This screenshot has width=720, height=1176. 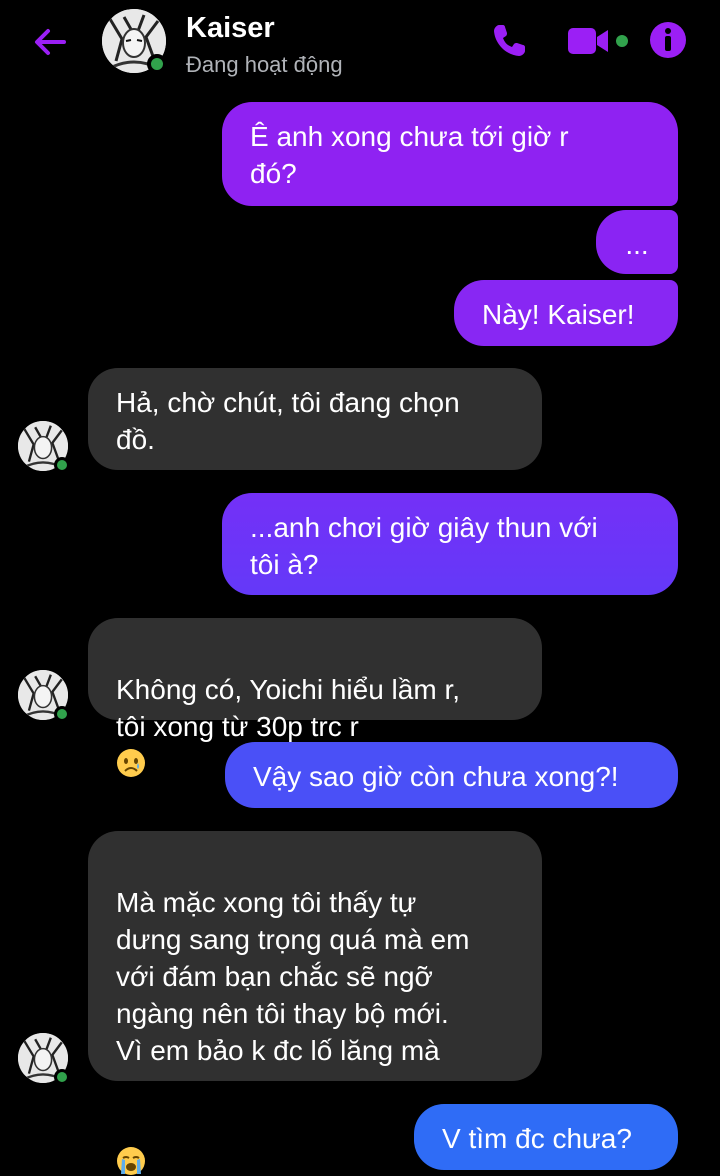 What do you see at coordinates (315, 419) in the screenshot?
I see `message-incoming: Hả, chờ chút, tôi đang chọn đồ.` at bounding box center [315, 419].